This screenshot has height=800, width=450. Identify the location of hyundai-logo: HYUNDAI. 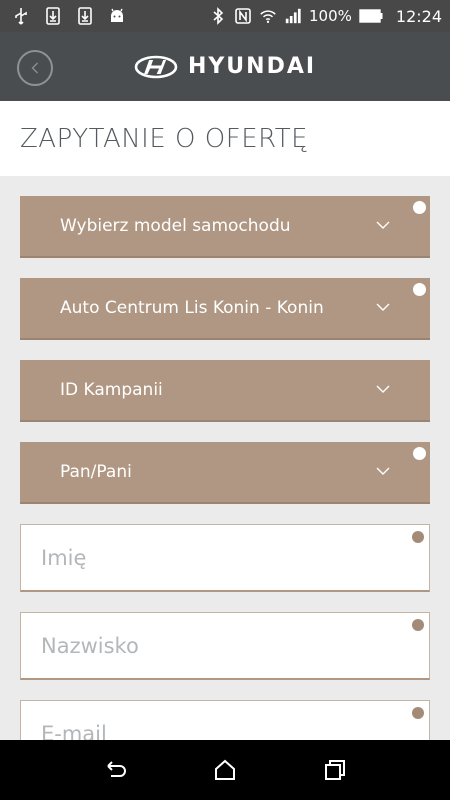
(225, 66).